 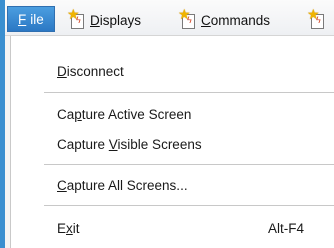 I want to click on window-border, so click(x=8, y=142).